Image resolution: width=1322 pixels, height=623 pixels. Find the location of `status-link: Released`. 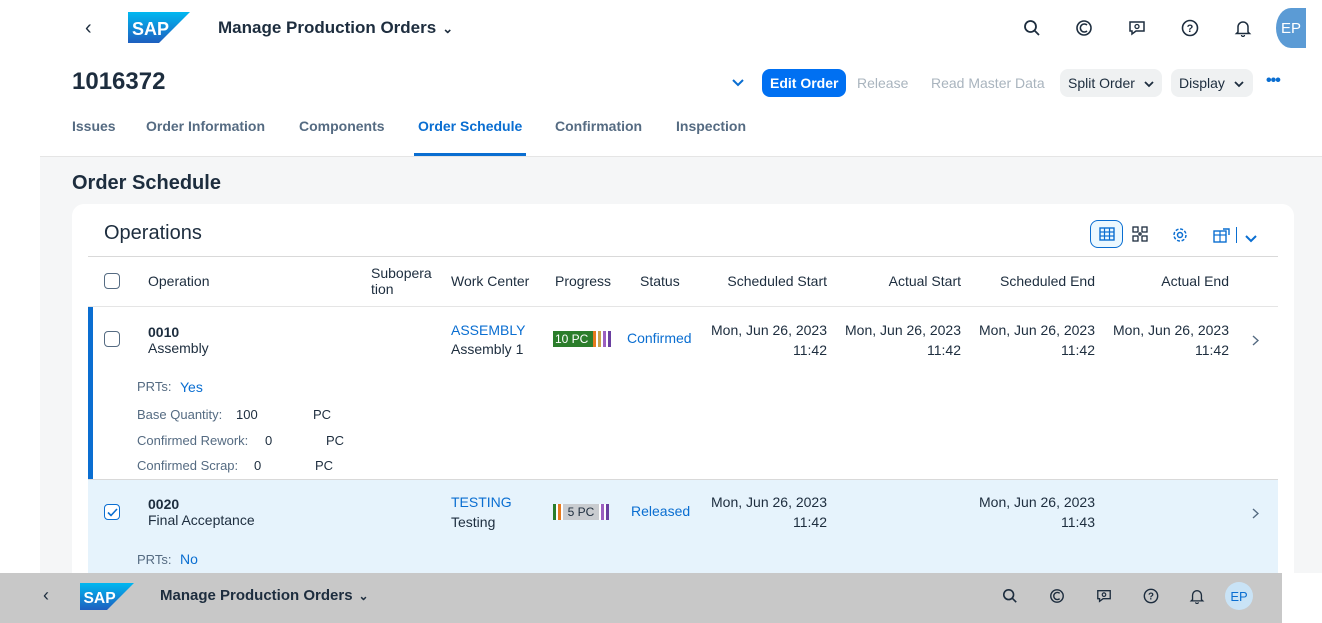

status-link: Released is located at coordinates (660, 511).